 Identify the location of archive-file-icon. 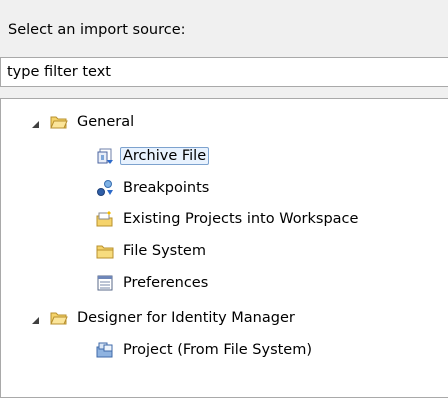
(105, 156).